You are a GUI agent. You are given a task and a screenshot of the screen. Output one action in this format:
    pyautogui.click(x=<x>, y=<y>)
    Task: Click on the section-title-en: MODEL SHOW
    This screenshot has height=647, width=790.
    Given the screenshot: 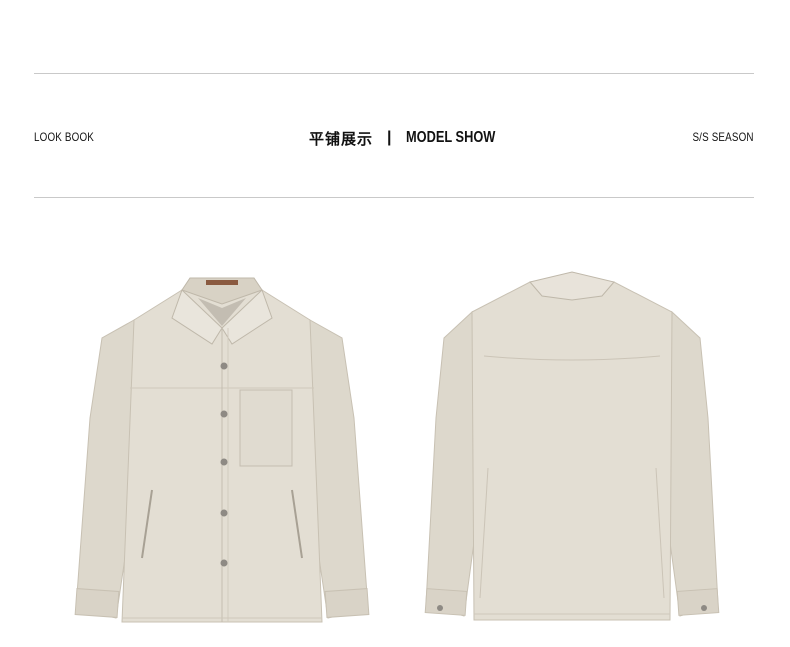 What is the action you would take?
    pyautogui.click(x=450, y=137)
    